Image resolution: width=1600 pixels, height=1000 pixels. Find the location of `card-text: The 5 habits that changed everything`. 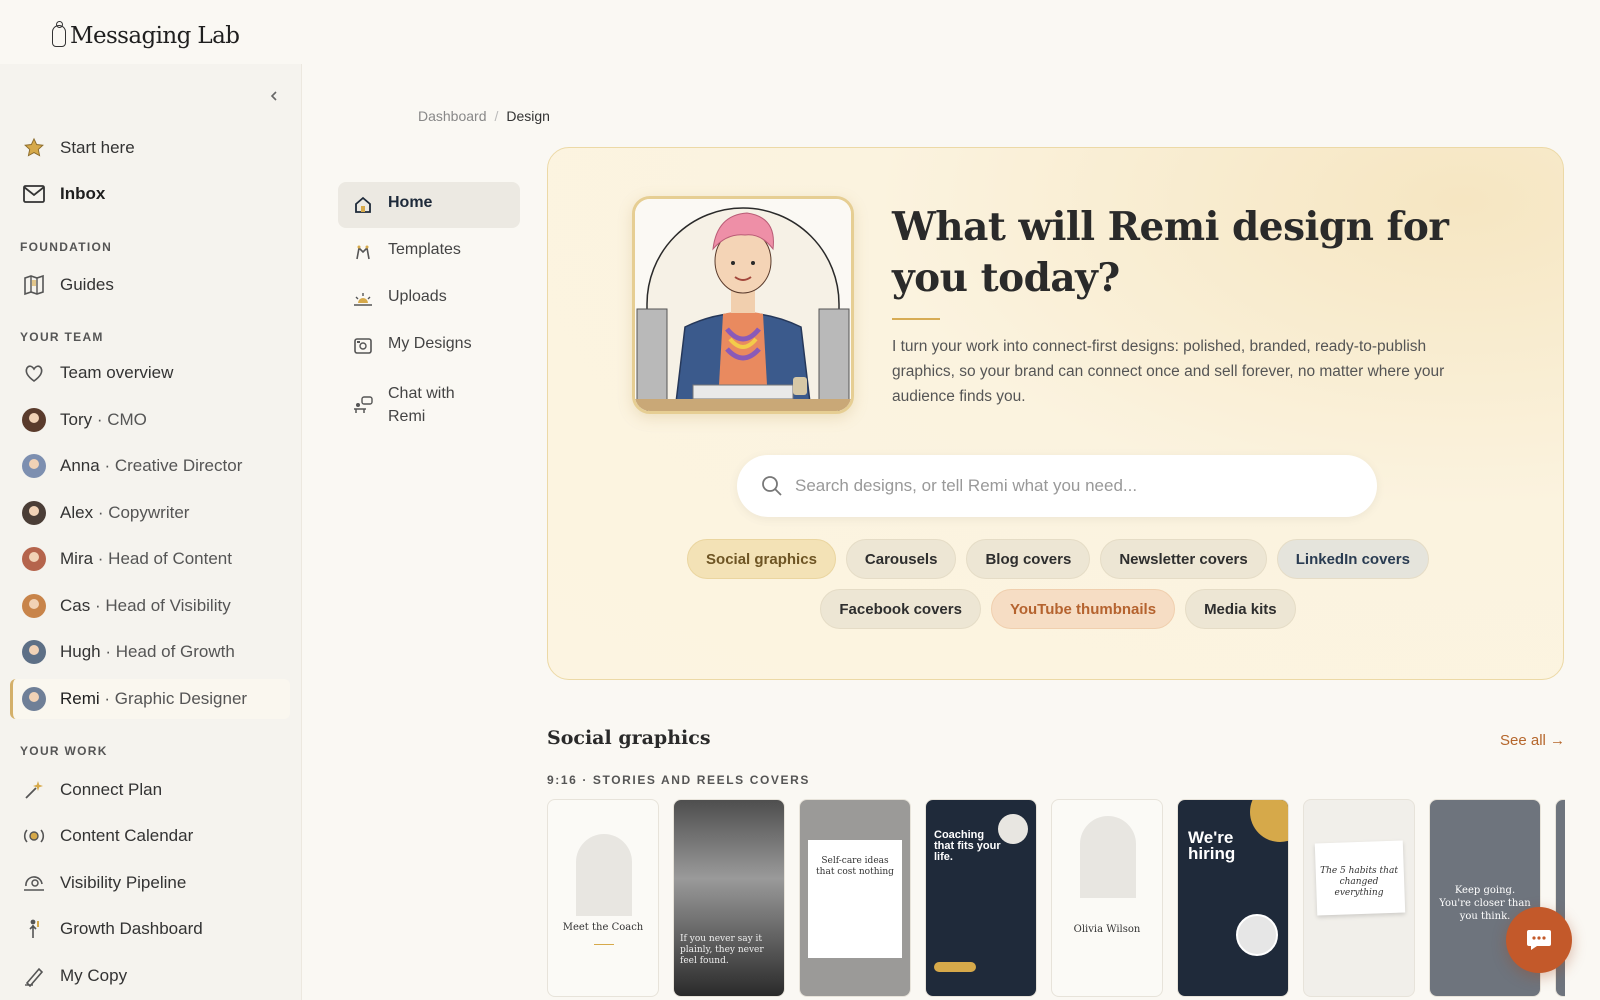

card-text: The 5 habits that changed everything is located at coordinates (1359, 882).